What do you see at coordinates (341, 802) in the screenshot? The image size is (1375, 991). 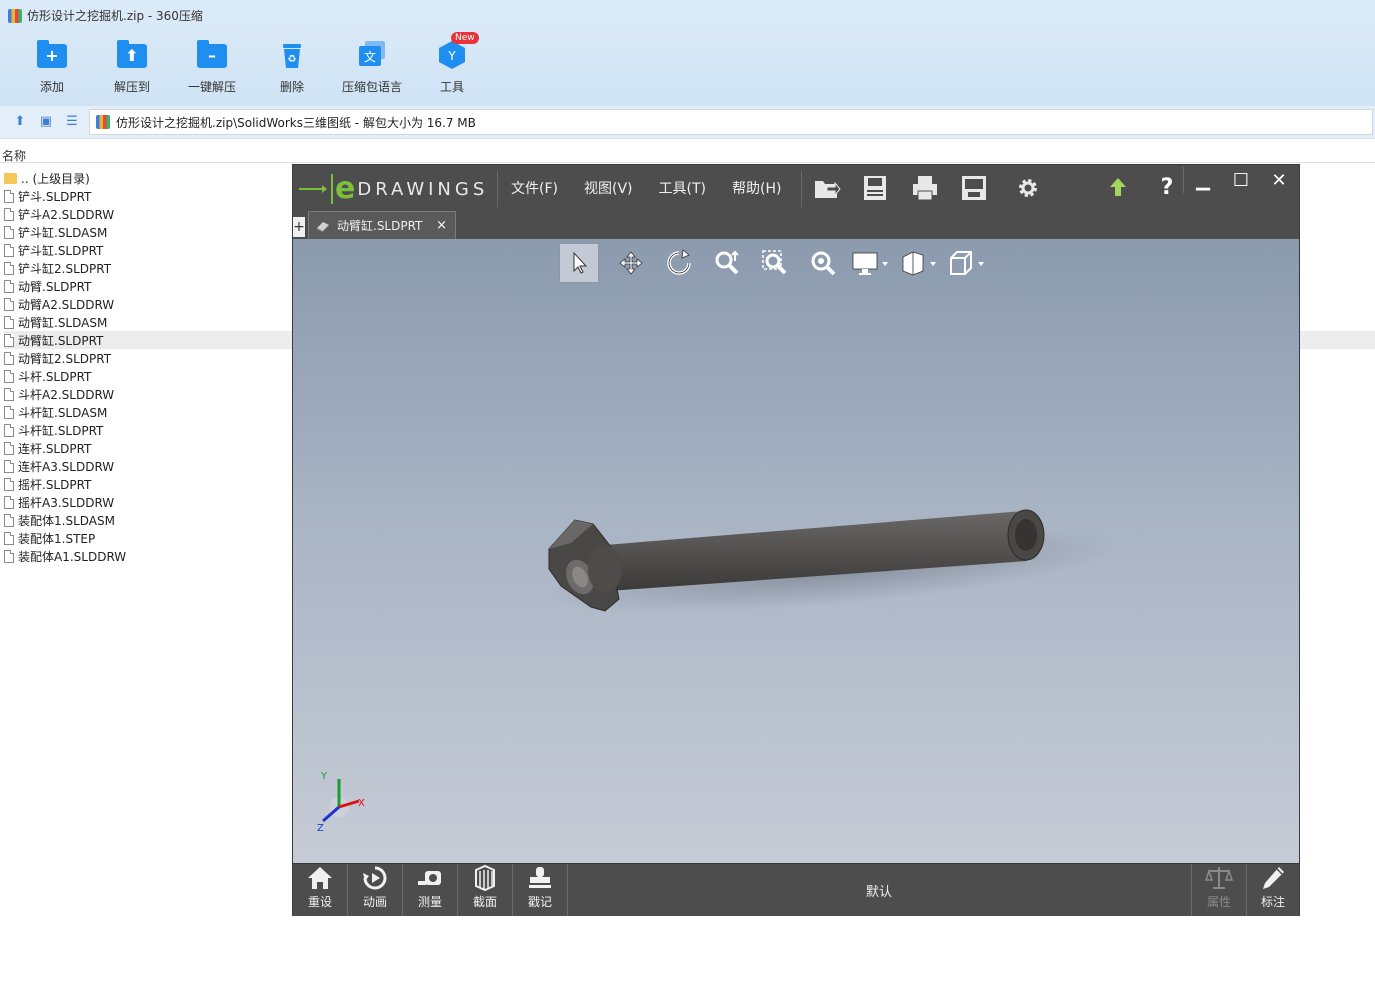 I see `axis-triad-icon: Y X Z` at bounding box center [341, 802].